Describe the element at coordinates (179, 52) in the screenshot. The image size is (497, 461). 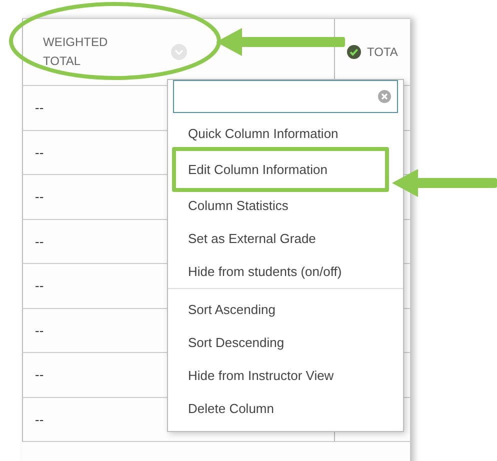
I see `chevron-icon` at that location.